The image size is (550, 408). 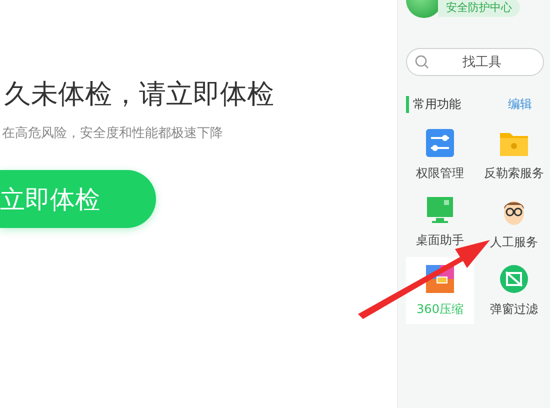 I want to click on tool-item: 权限管理, so click(x=440, y=154).